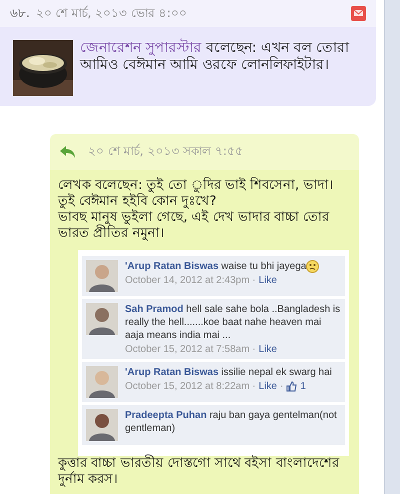 The width and height of the screenshot is (400, 494). Describe the element at coordinates (303, 386) in the screenshot. I see `like-count: 1` at that location.